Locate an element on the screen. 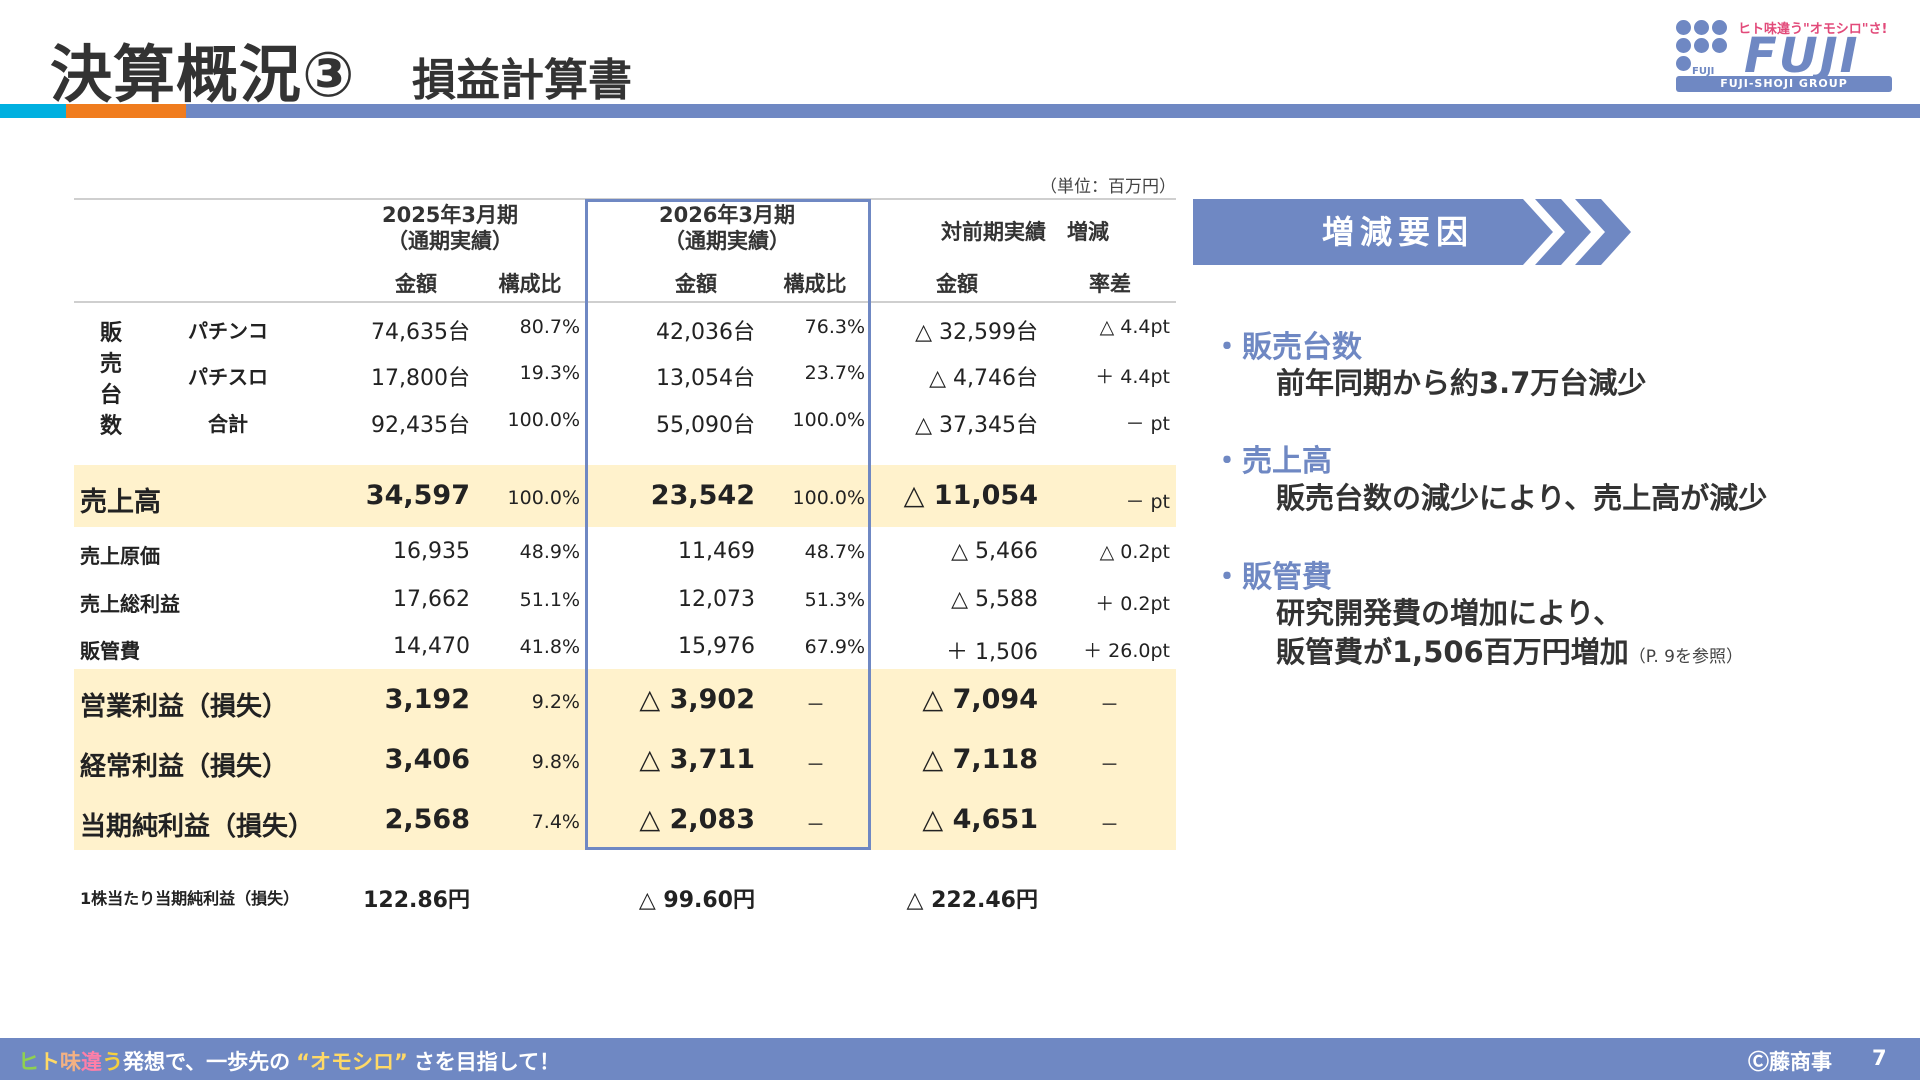 The height and width of the screenshot is (1080, 1920). factor-note-reference: （P. 9を参照） is located at coordinates (1685, 657).